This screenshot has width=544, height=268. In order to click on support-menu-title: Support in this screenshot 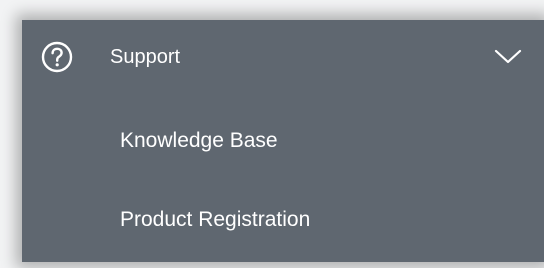, I will do `click(145, 57)`.